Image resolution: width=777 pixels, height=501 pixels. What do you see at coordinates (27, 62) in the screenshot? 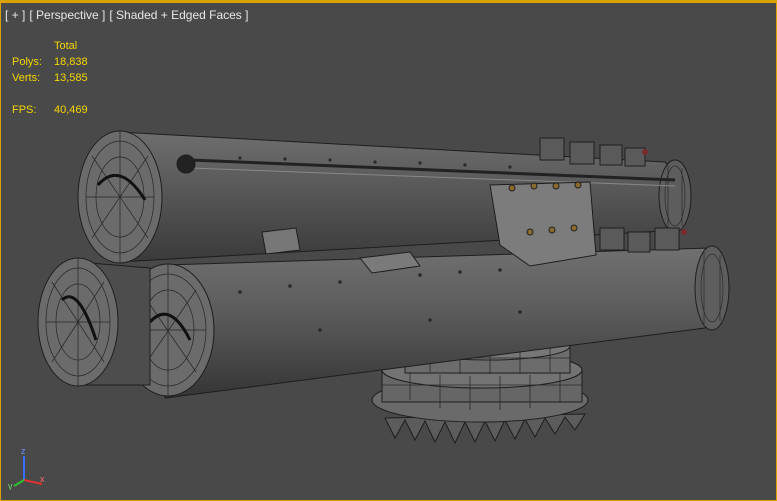
I see `stats-polys-label: Polys:` at bounding box center [27, 62].